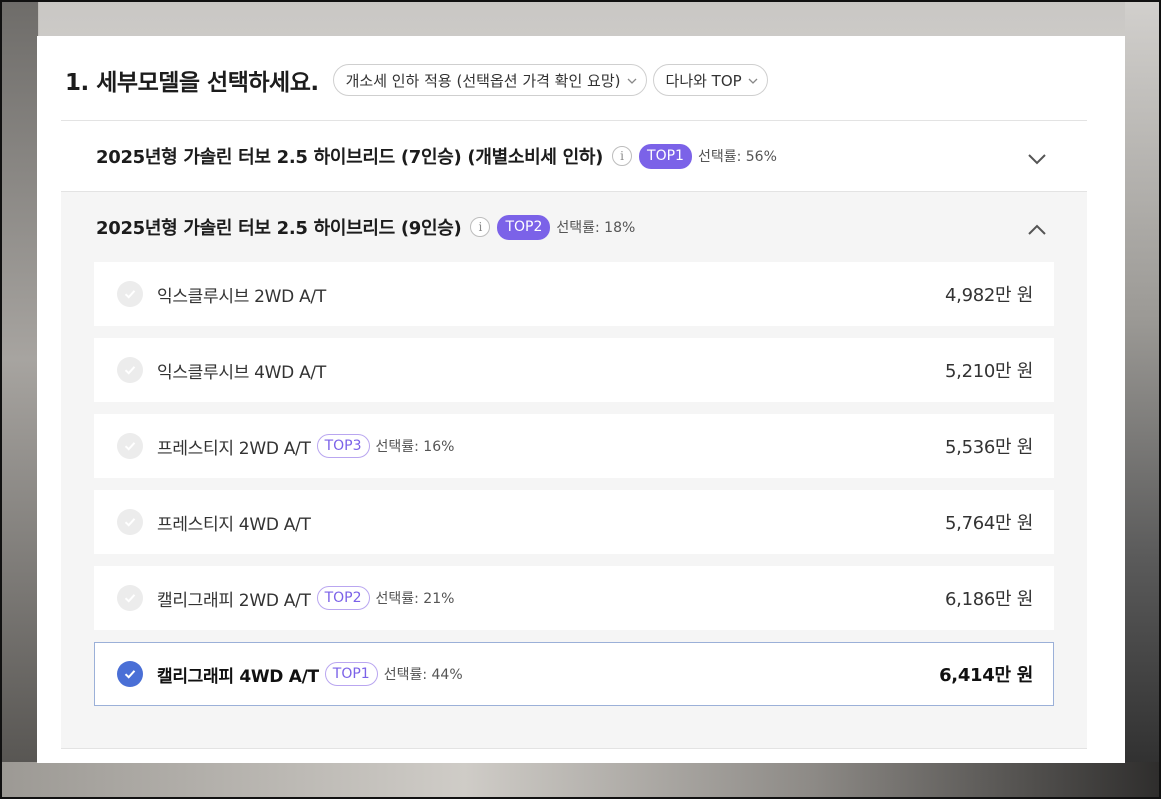  What do you see at coordinates (989, 371) in the screenshot?
I see `trim-price: 5,210만 원` at bounding box center [989, 371].